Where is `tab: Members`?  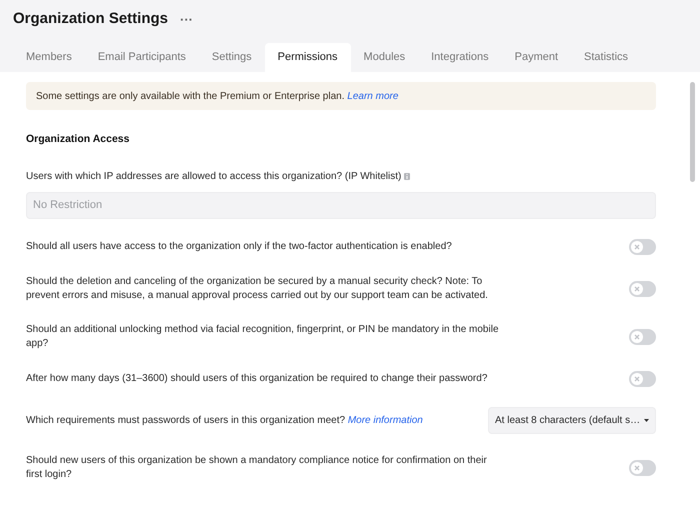 tab: Members is located at coordinates (49, 57).